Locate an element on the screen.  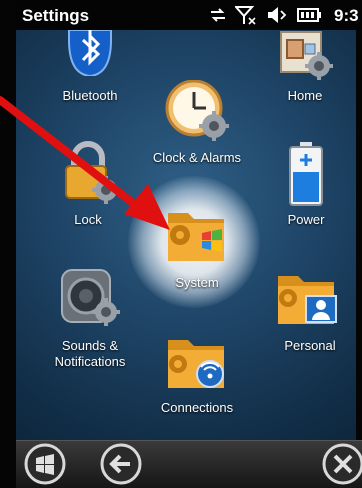
battery-power-icon is located at coordinates (306, 177).